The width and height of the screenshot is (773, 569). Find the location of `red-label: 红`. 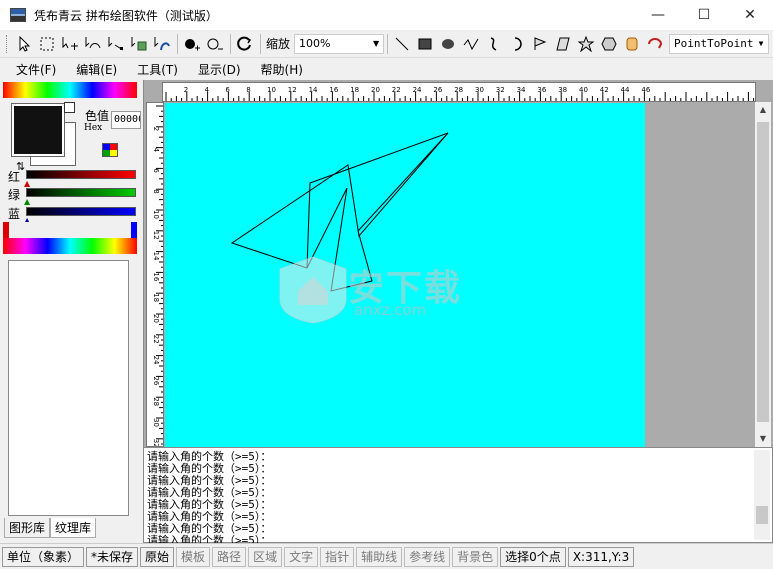

red-label: 红 is located at coordinates (14, 177).